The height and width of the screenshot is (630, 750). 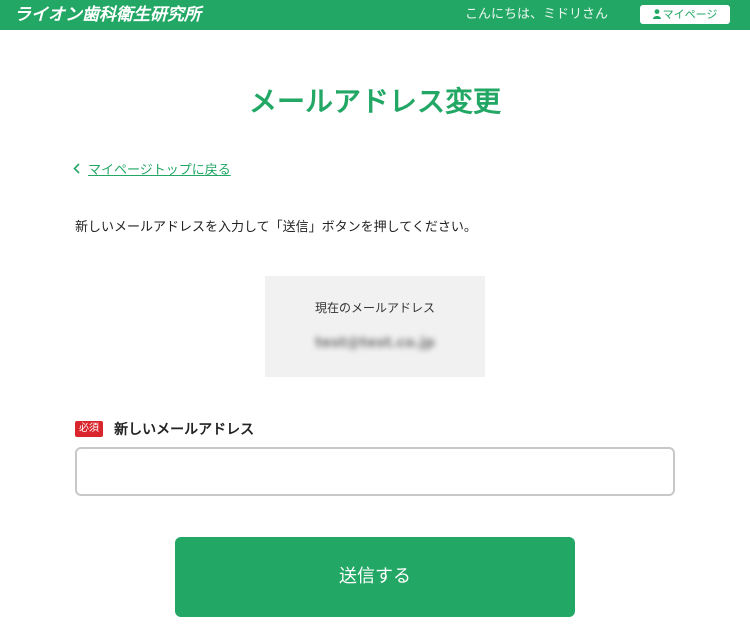 I want to click on user-greeting: こんにちは、ミドリさん, so click(x=537, y=14).